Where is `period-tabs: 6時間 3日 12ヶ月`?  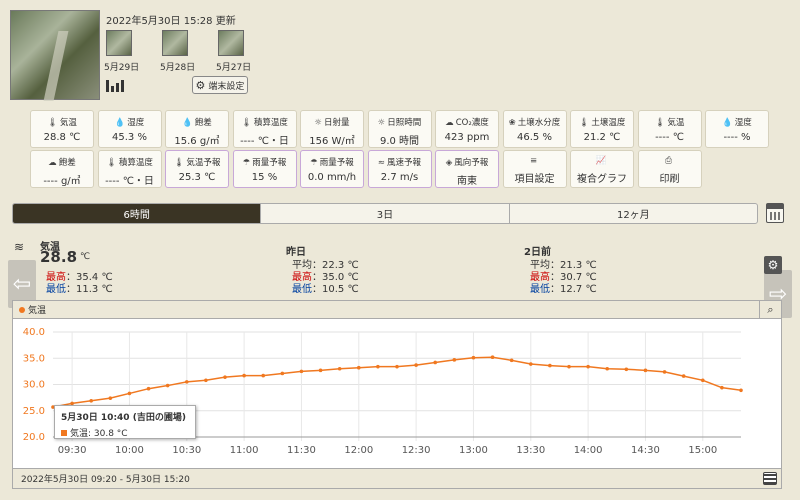
period-tabs: 6時間 3日 12ヶ月 is located at coordinates (385, 213).